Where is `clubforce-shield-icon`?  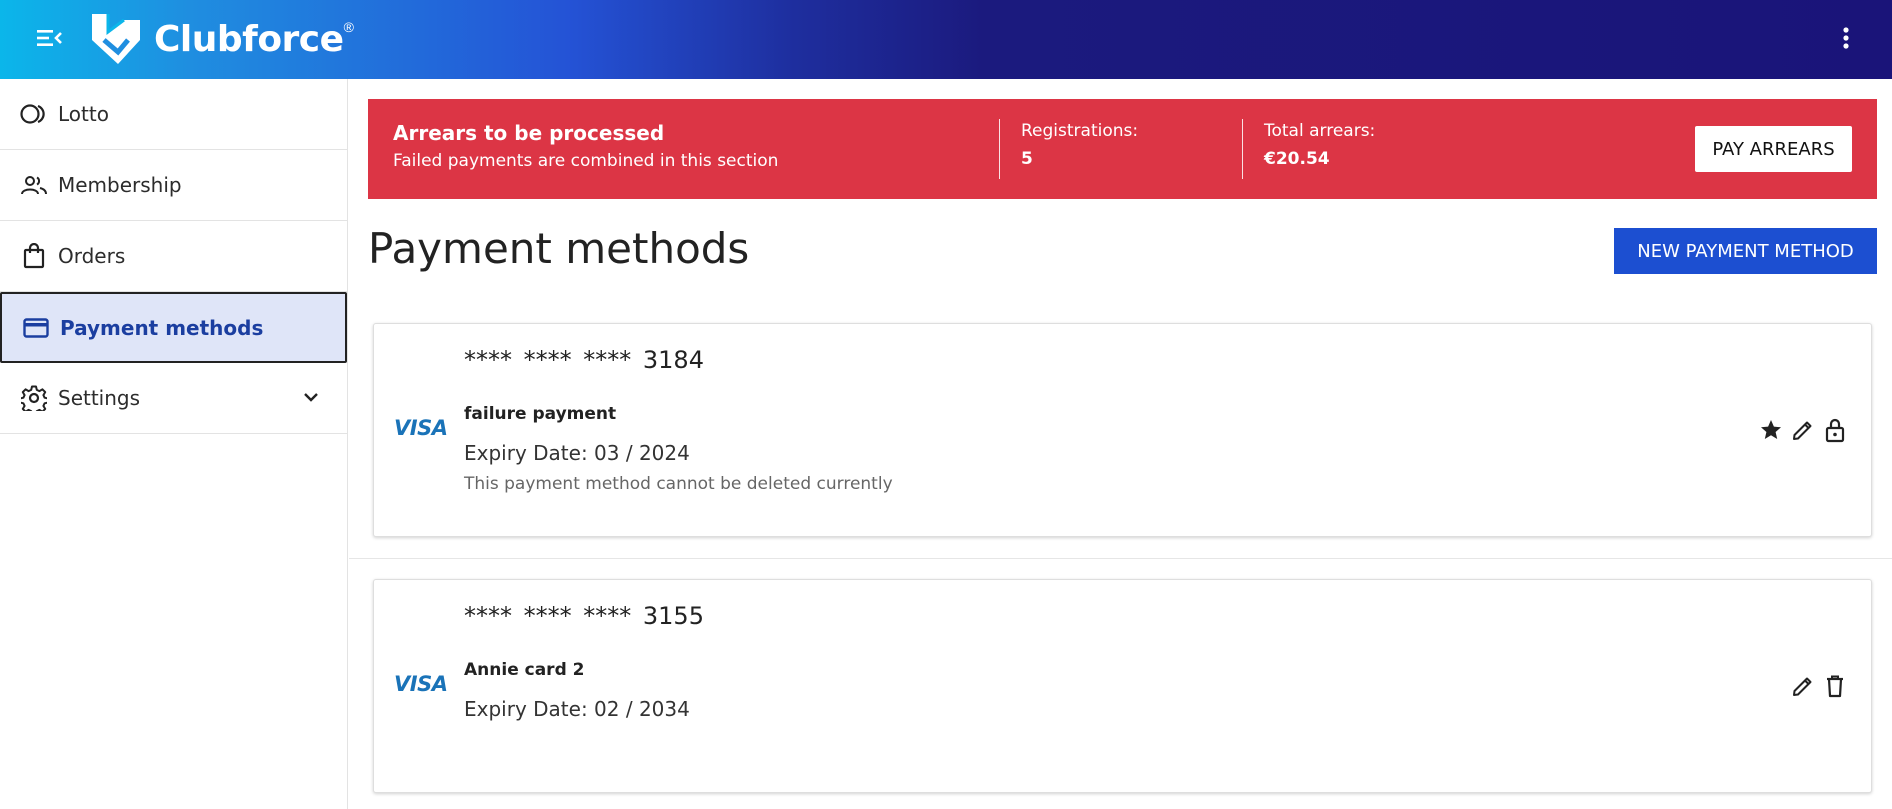
clubforce-shield-icon is located at coordinates (116, 39).